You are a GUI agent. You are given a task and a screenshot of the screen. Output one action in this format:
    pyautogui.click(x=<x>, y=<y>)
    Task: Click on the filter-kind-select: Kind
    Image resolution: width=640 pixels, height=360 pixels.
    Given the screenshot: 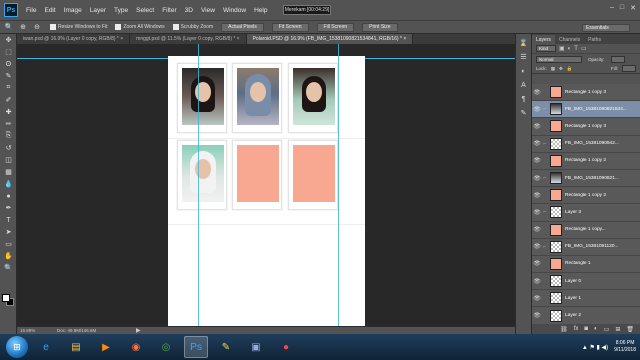 What is the action you would take?
    pyautogui.click(x=546, y=48)
    